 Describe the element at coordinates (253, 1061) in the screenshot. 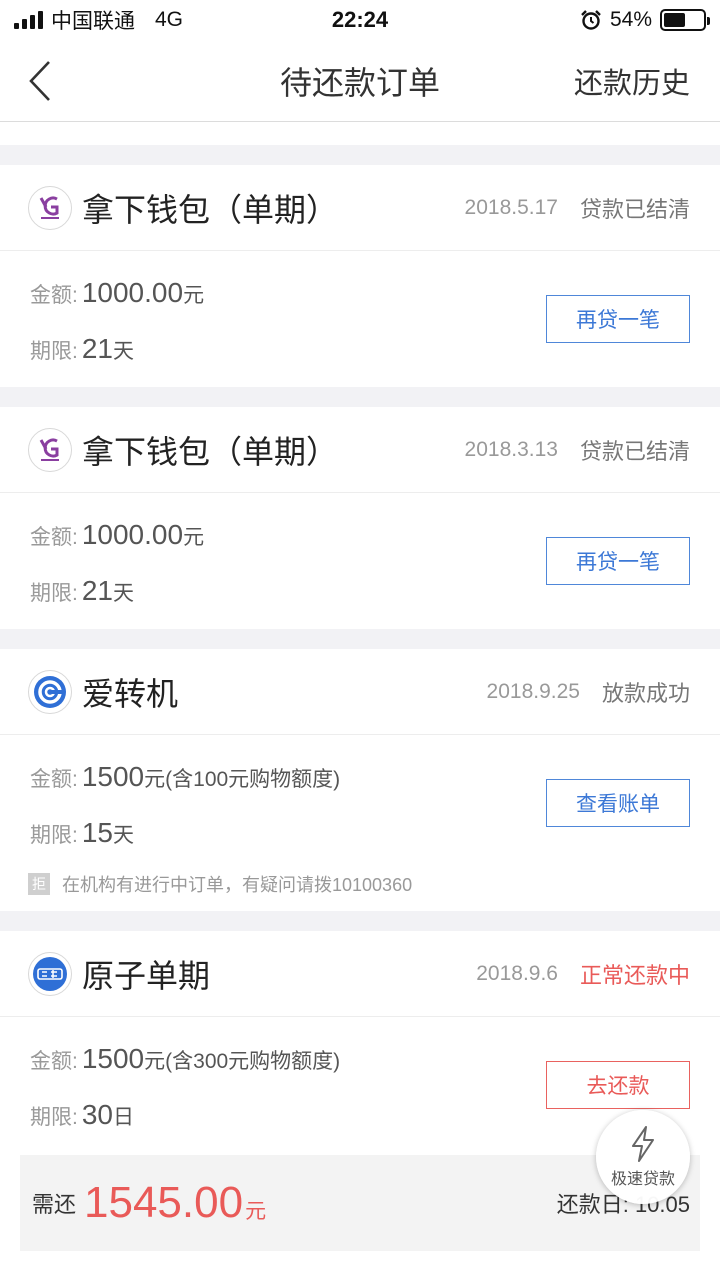

I see `amount-extra: (含300元购物额度)` at that location.